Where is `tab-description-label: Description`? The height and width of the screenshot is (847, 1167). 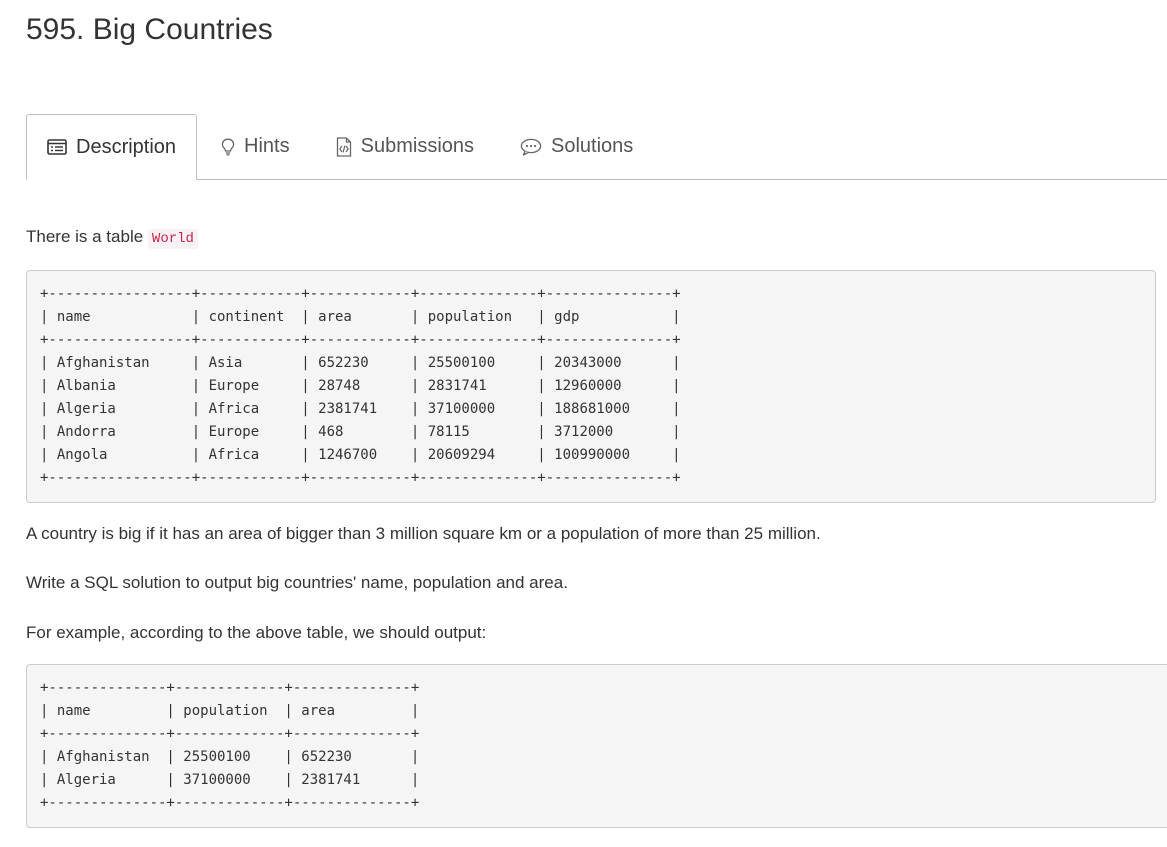 tab-description-label: Description is located at coordinates (126, 146).